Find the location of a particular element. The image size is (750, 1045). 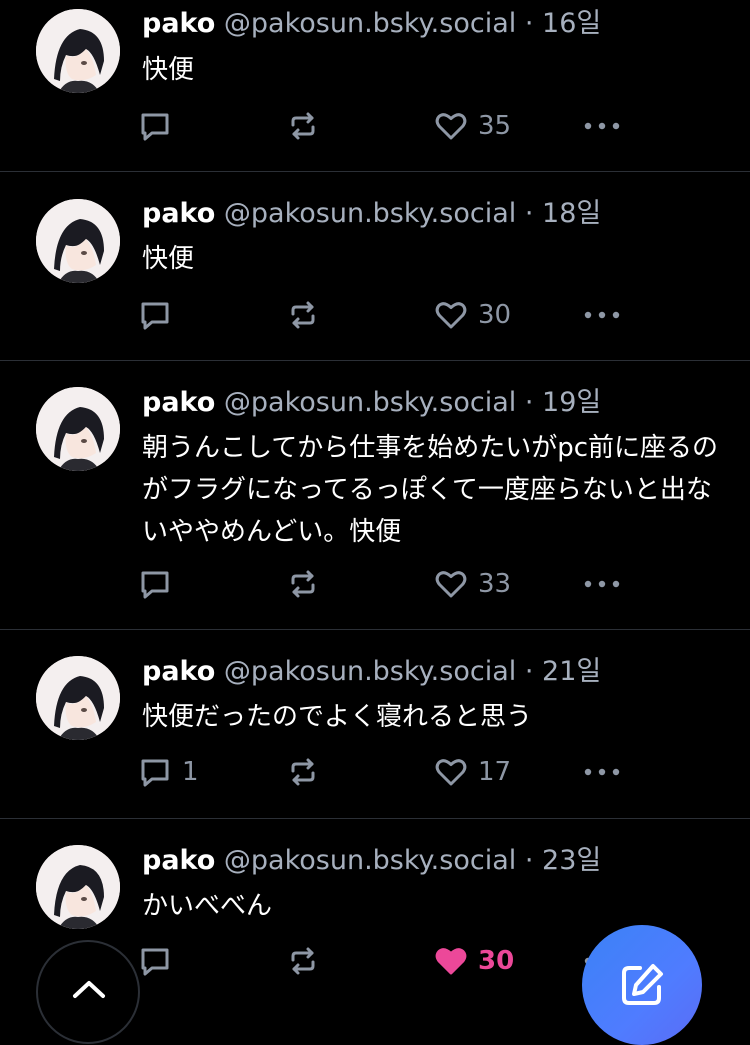

post-meta: pako @pakosun.bsky.social · 19일 is located at coordinates (371, 403).